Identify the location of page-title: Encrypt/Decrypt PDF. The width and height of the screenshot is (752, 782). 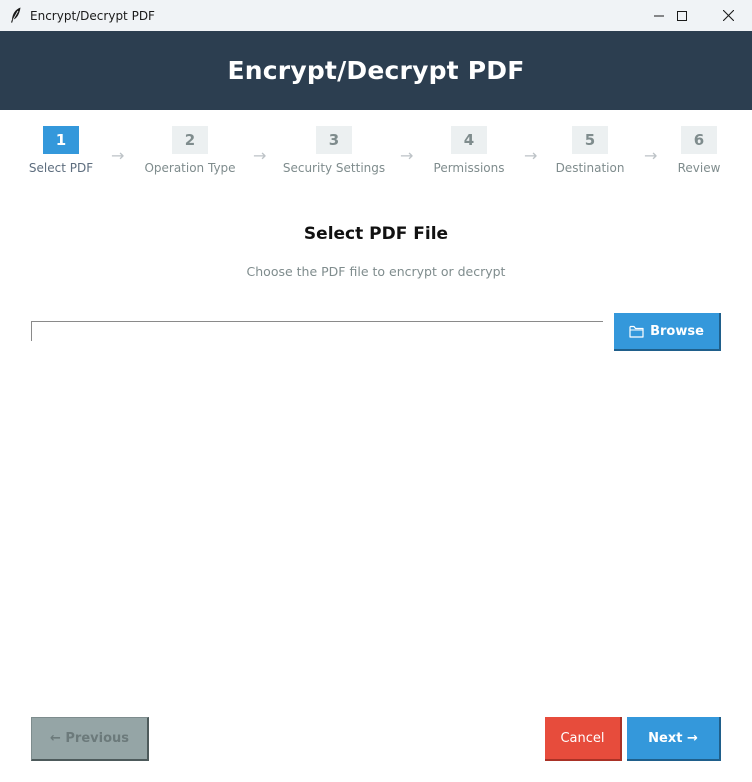
(376, 70).